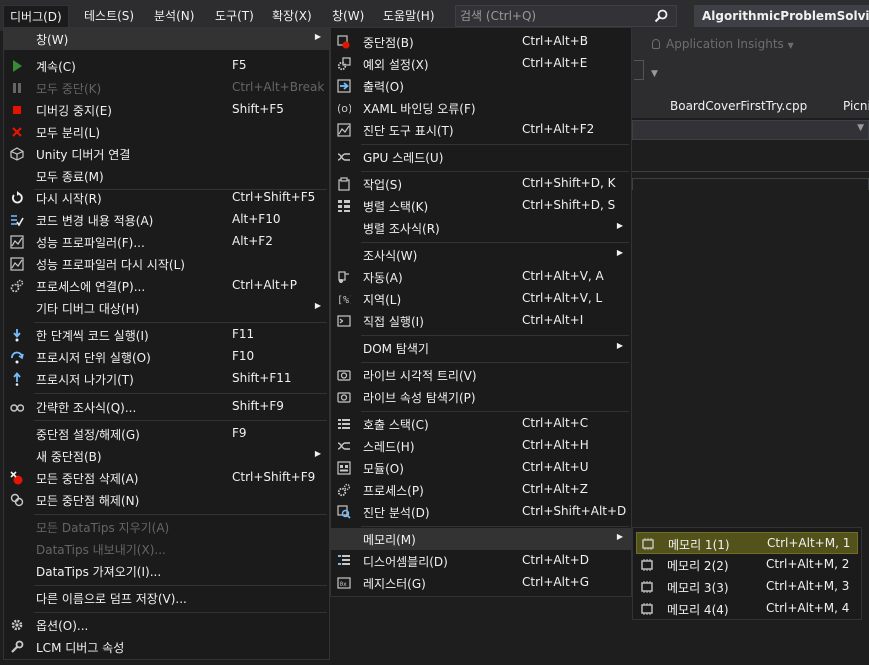 Image resolution: width=869 pixels, height=665 pixels. What do you see at coordinates (234, 16) in the screenshot?
I see `menu-tools: 도구(T)` at bounding box center [234, 16].